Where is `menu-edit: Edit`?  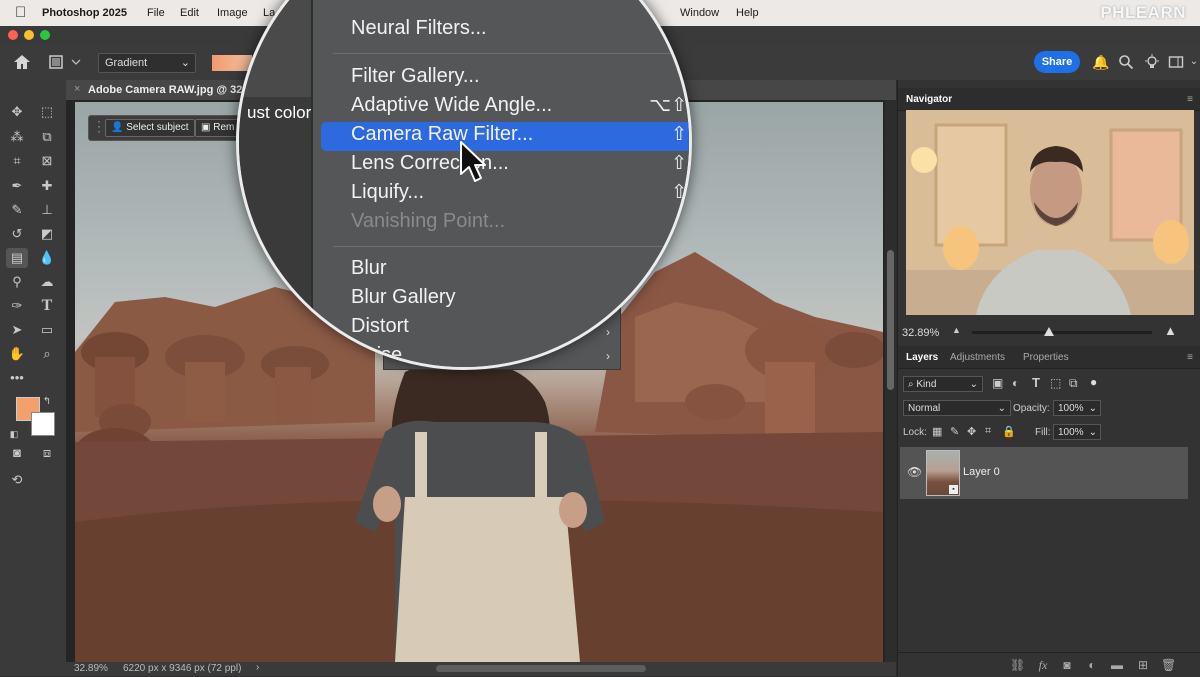
menu-edit: Edit is located at coordinates (189, 13).